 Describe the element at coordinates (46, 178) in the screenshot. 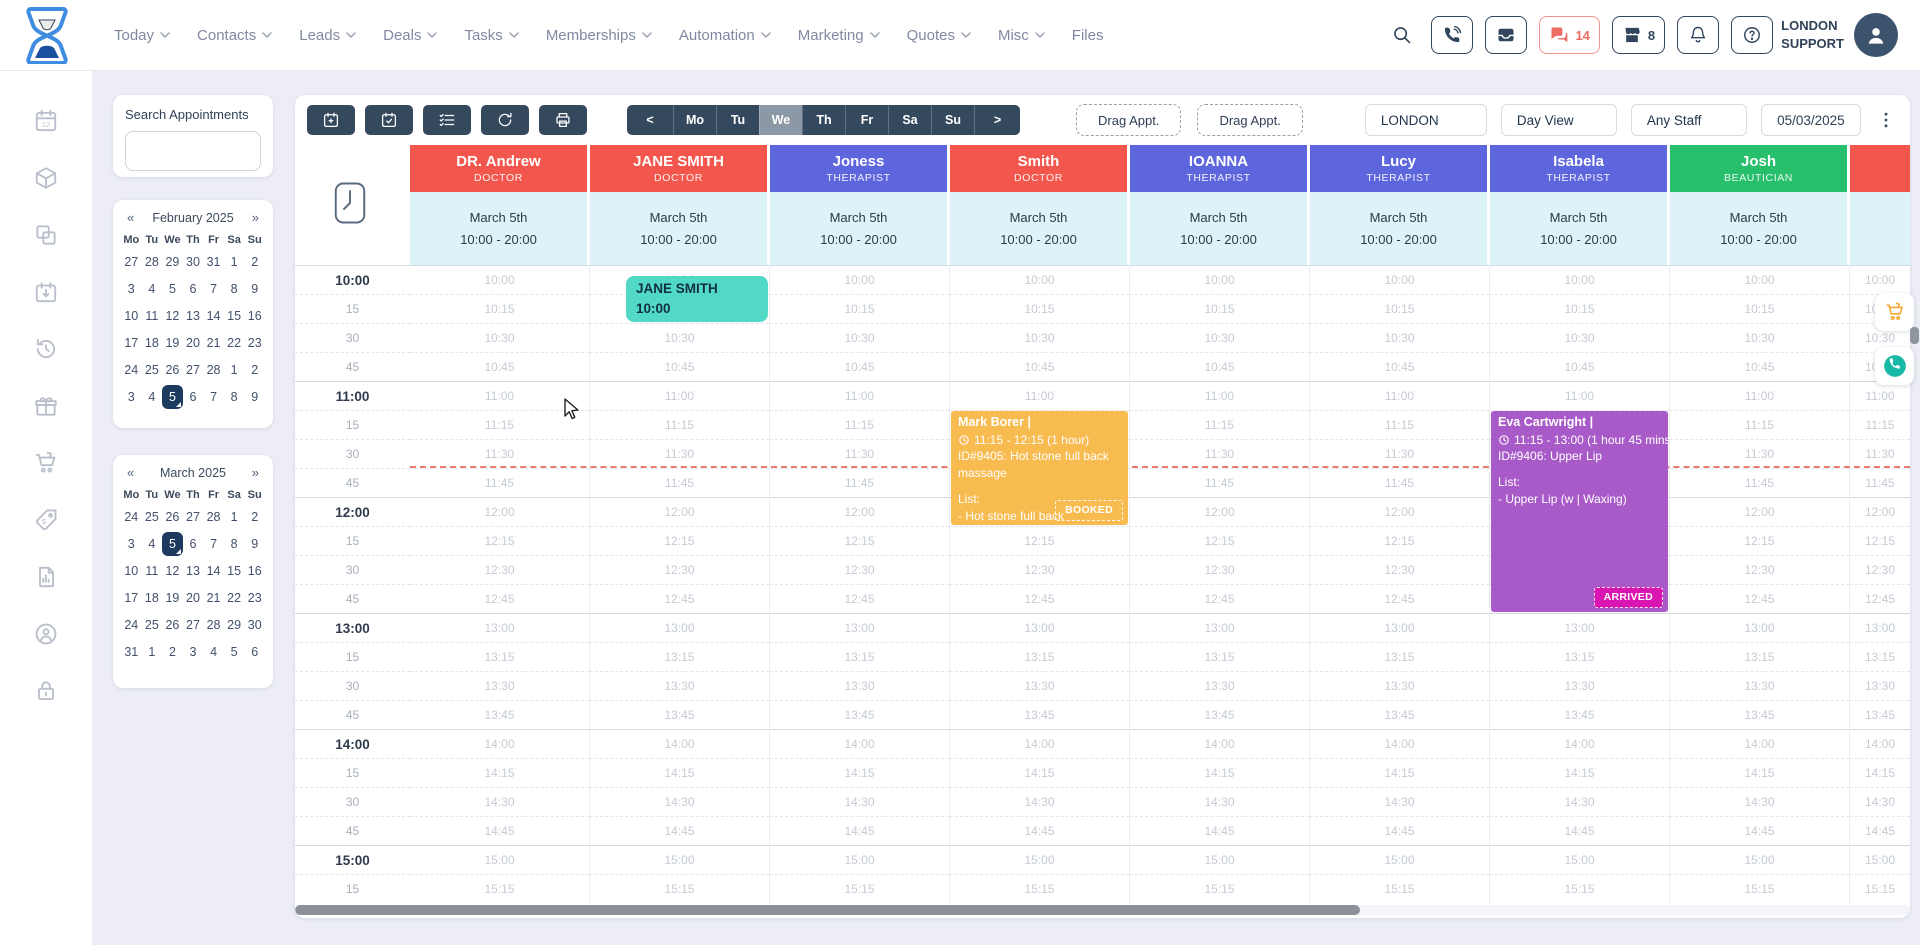

I see `sidebar-package` at that location.